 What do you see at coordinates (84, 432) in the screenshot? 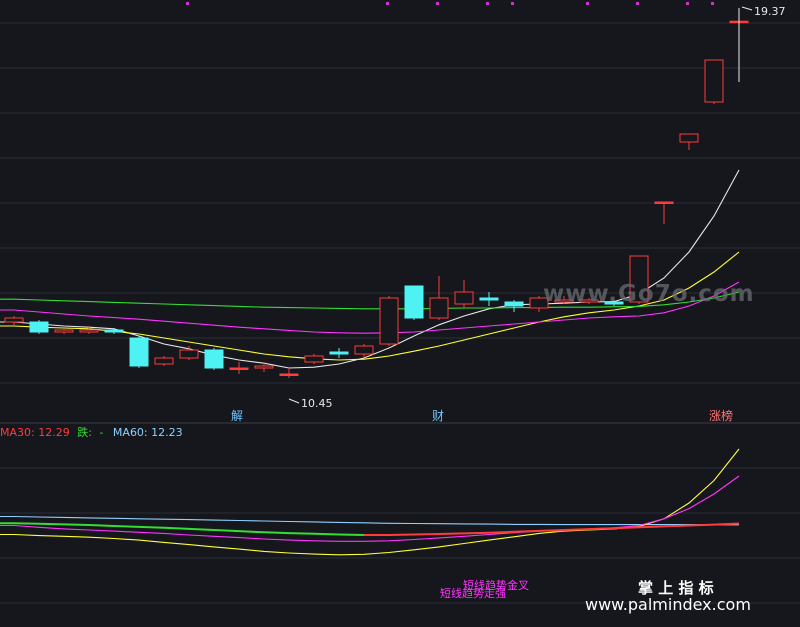
I see `legend-die: 跌:` at bounding box center [84, 432].